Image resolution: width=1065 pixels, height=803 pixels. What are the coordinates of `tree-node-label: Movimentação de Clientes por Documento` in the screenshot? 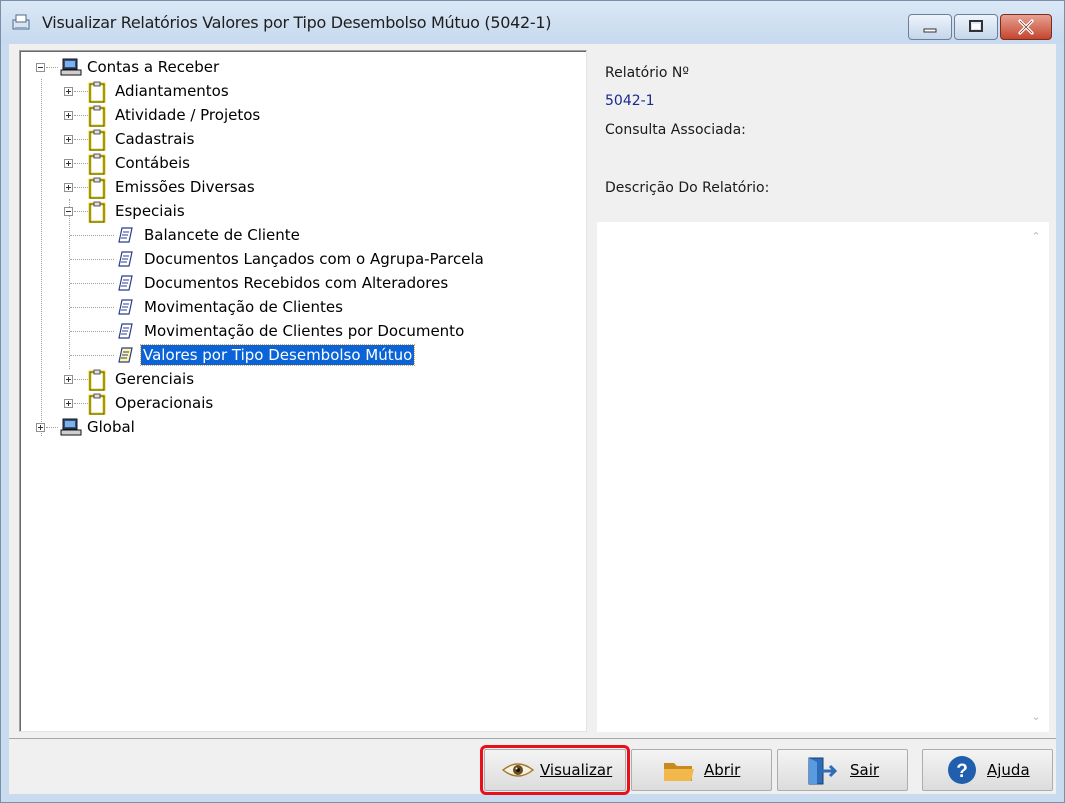 It's located at (304, 331).